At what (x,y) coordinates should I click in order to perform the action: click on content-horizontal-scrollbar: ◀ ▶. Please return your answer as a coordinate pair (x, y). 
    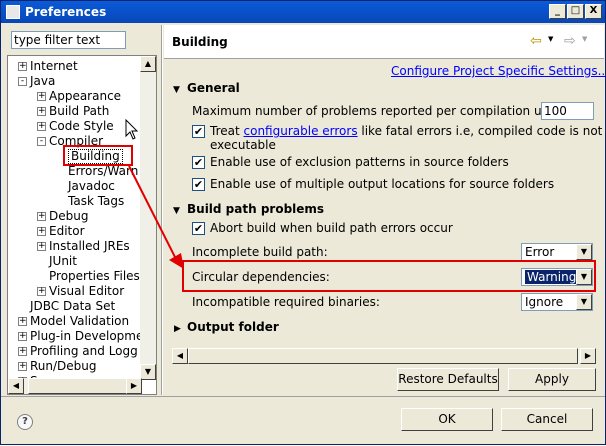
    Looking at the image, I should click on (384, 356).